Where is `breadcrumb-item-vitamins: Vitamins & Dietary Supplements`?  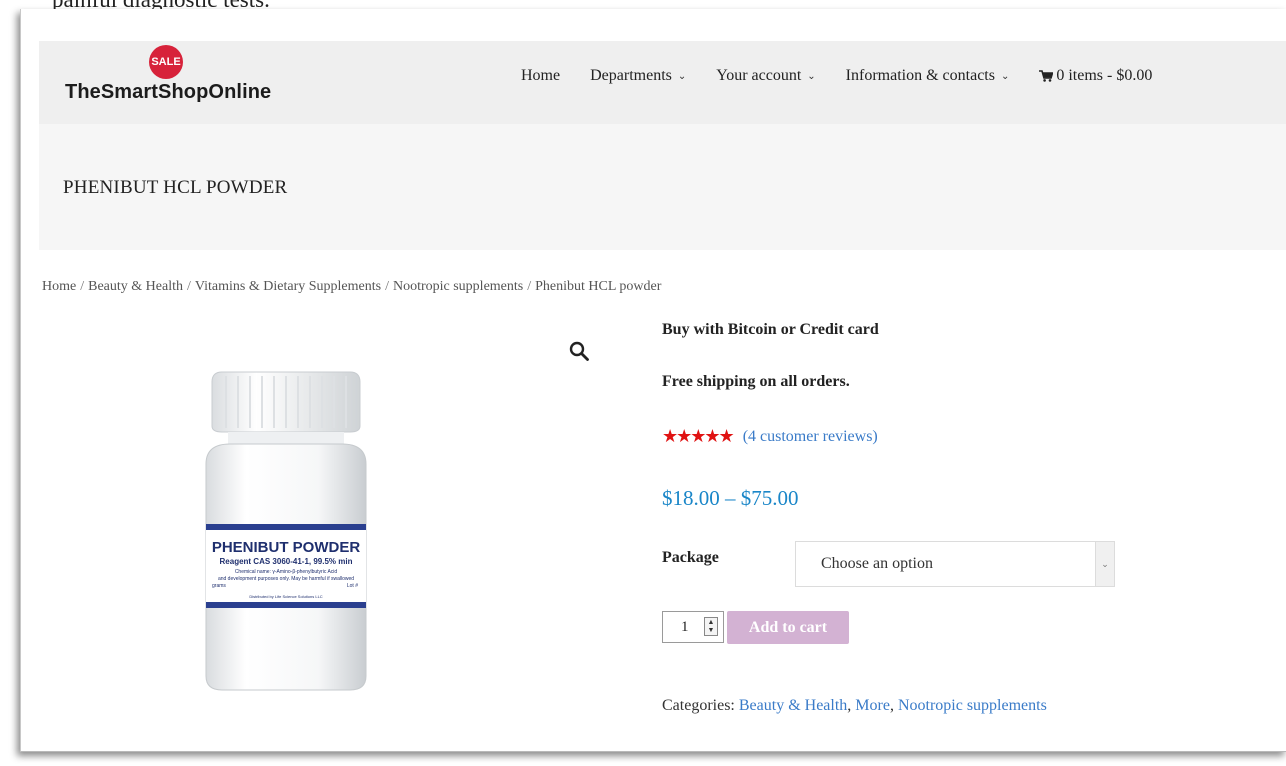
breadcrumb-item-vitamins: Vitamins & Dietary Supplements is located at coordinates (288, 286).